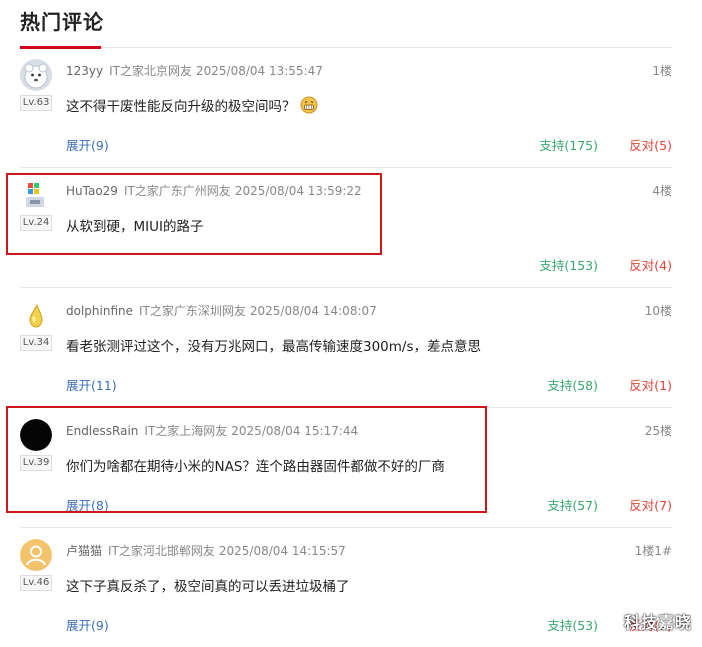 The image size is (702, 647). What do you see at coordinates (572, 384) in the screenshot?
I see `support-button: 支持(58)` at bounding box center [572, 384].